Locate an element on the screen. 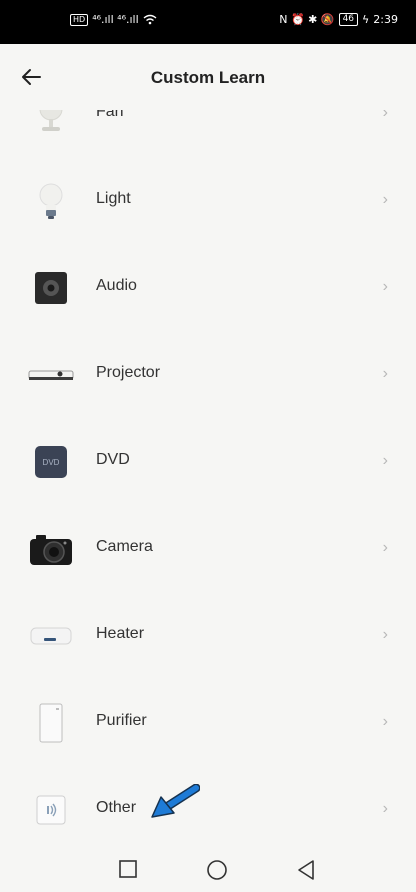 The width and height of the screenshot is (416, 892). device-label-heater: Heater is located at coordinates (120, 633).